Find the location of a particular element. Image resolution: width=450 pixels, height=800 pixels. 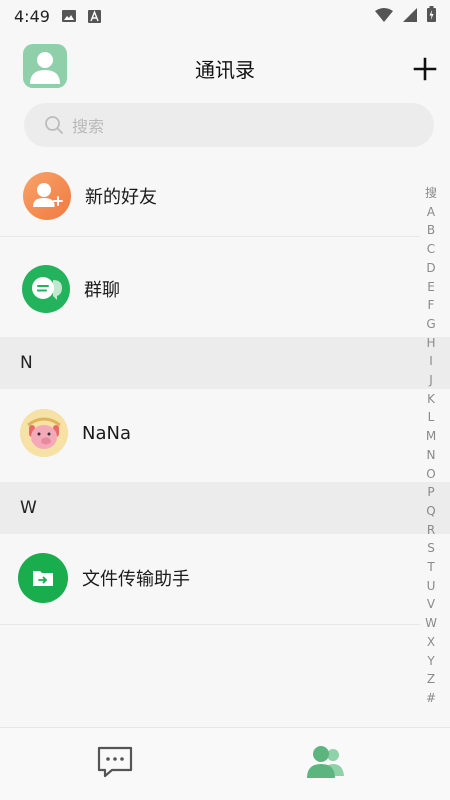

file-transfer-icon is located at coordinates (43, 578).